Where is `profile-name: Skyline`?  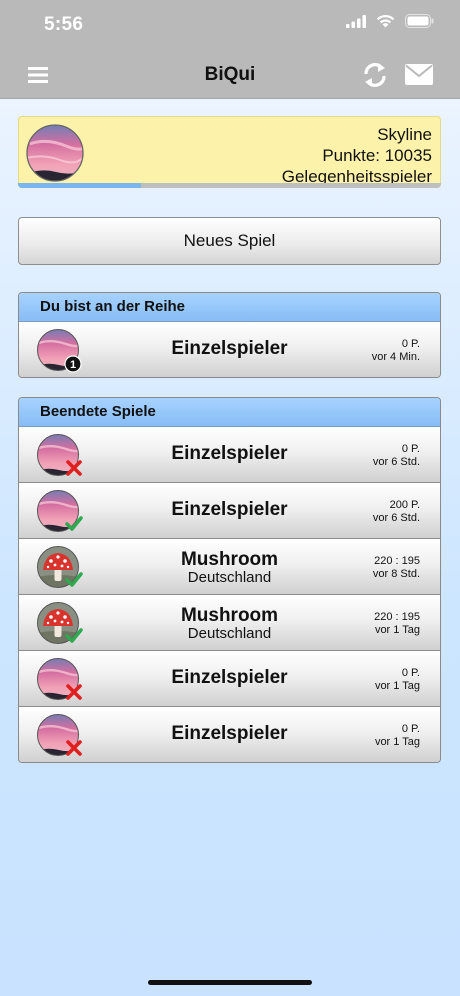
profile-name: Skyline is located at coordinates (404, 134).